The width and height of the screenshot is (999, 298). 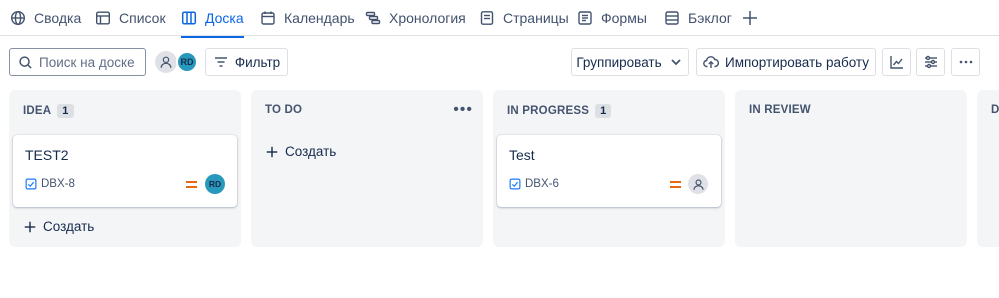 What do you see at coordinates (487, 17) in the screenshot?
I see `pages-icon` at bounding box center [487, 17].